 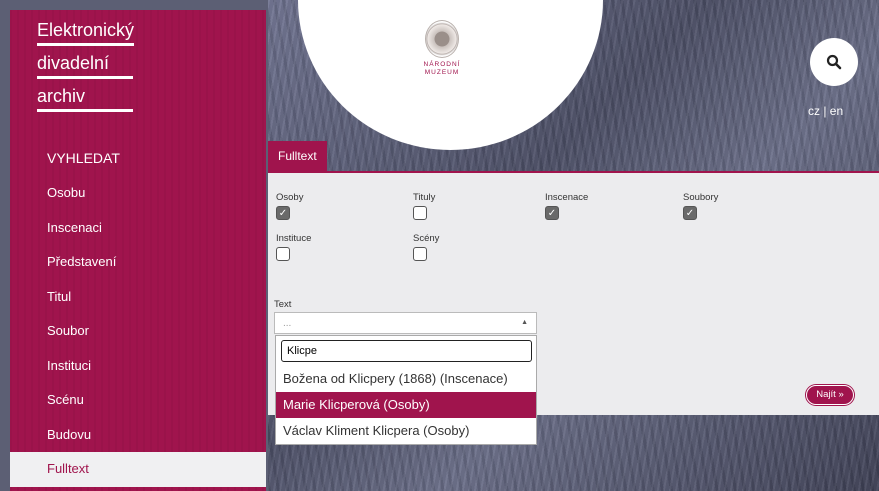 What do you see at coordinates (442, 39) in the screenshot?
I see `museum-emblem-icon` at bounding box center [442, 39].